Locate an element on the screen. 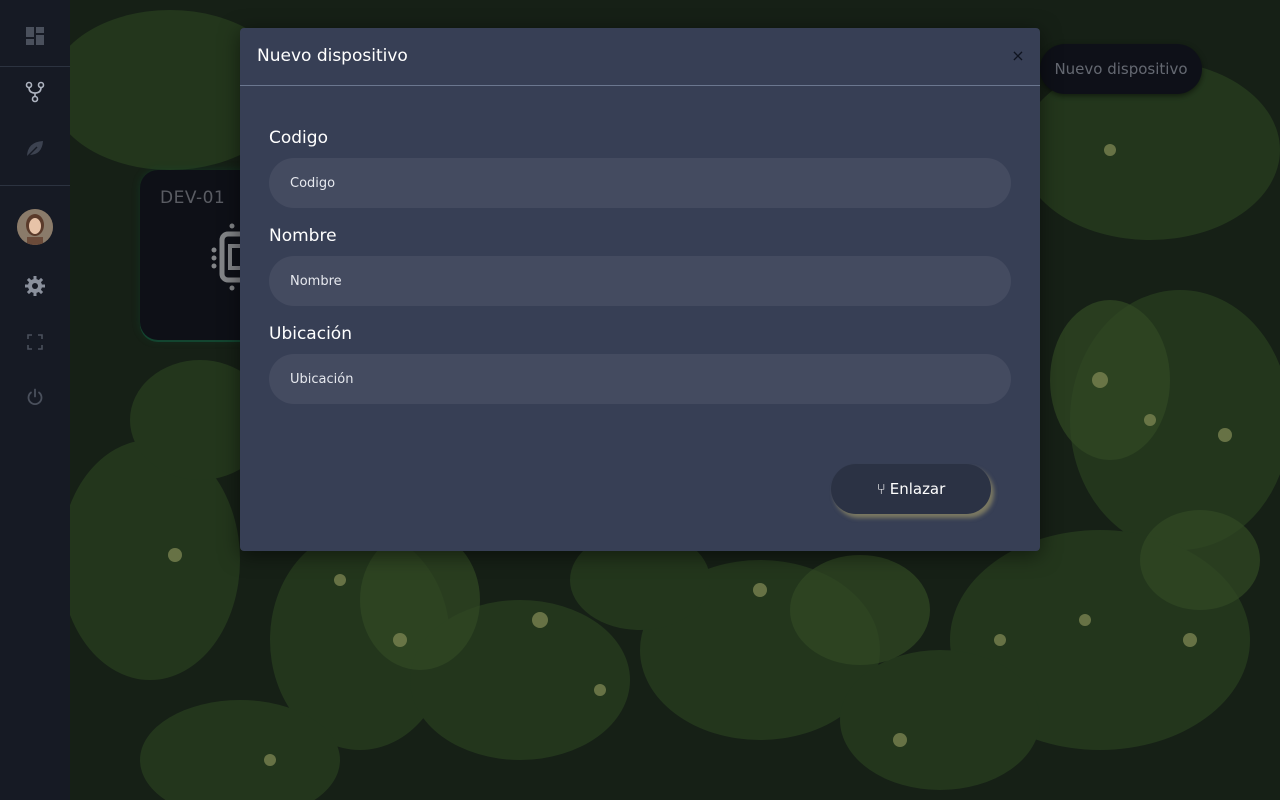  codigo-input is located at coordinates (640, 183).